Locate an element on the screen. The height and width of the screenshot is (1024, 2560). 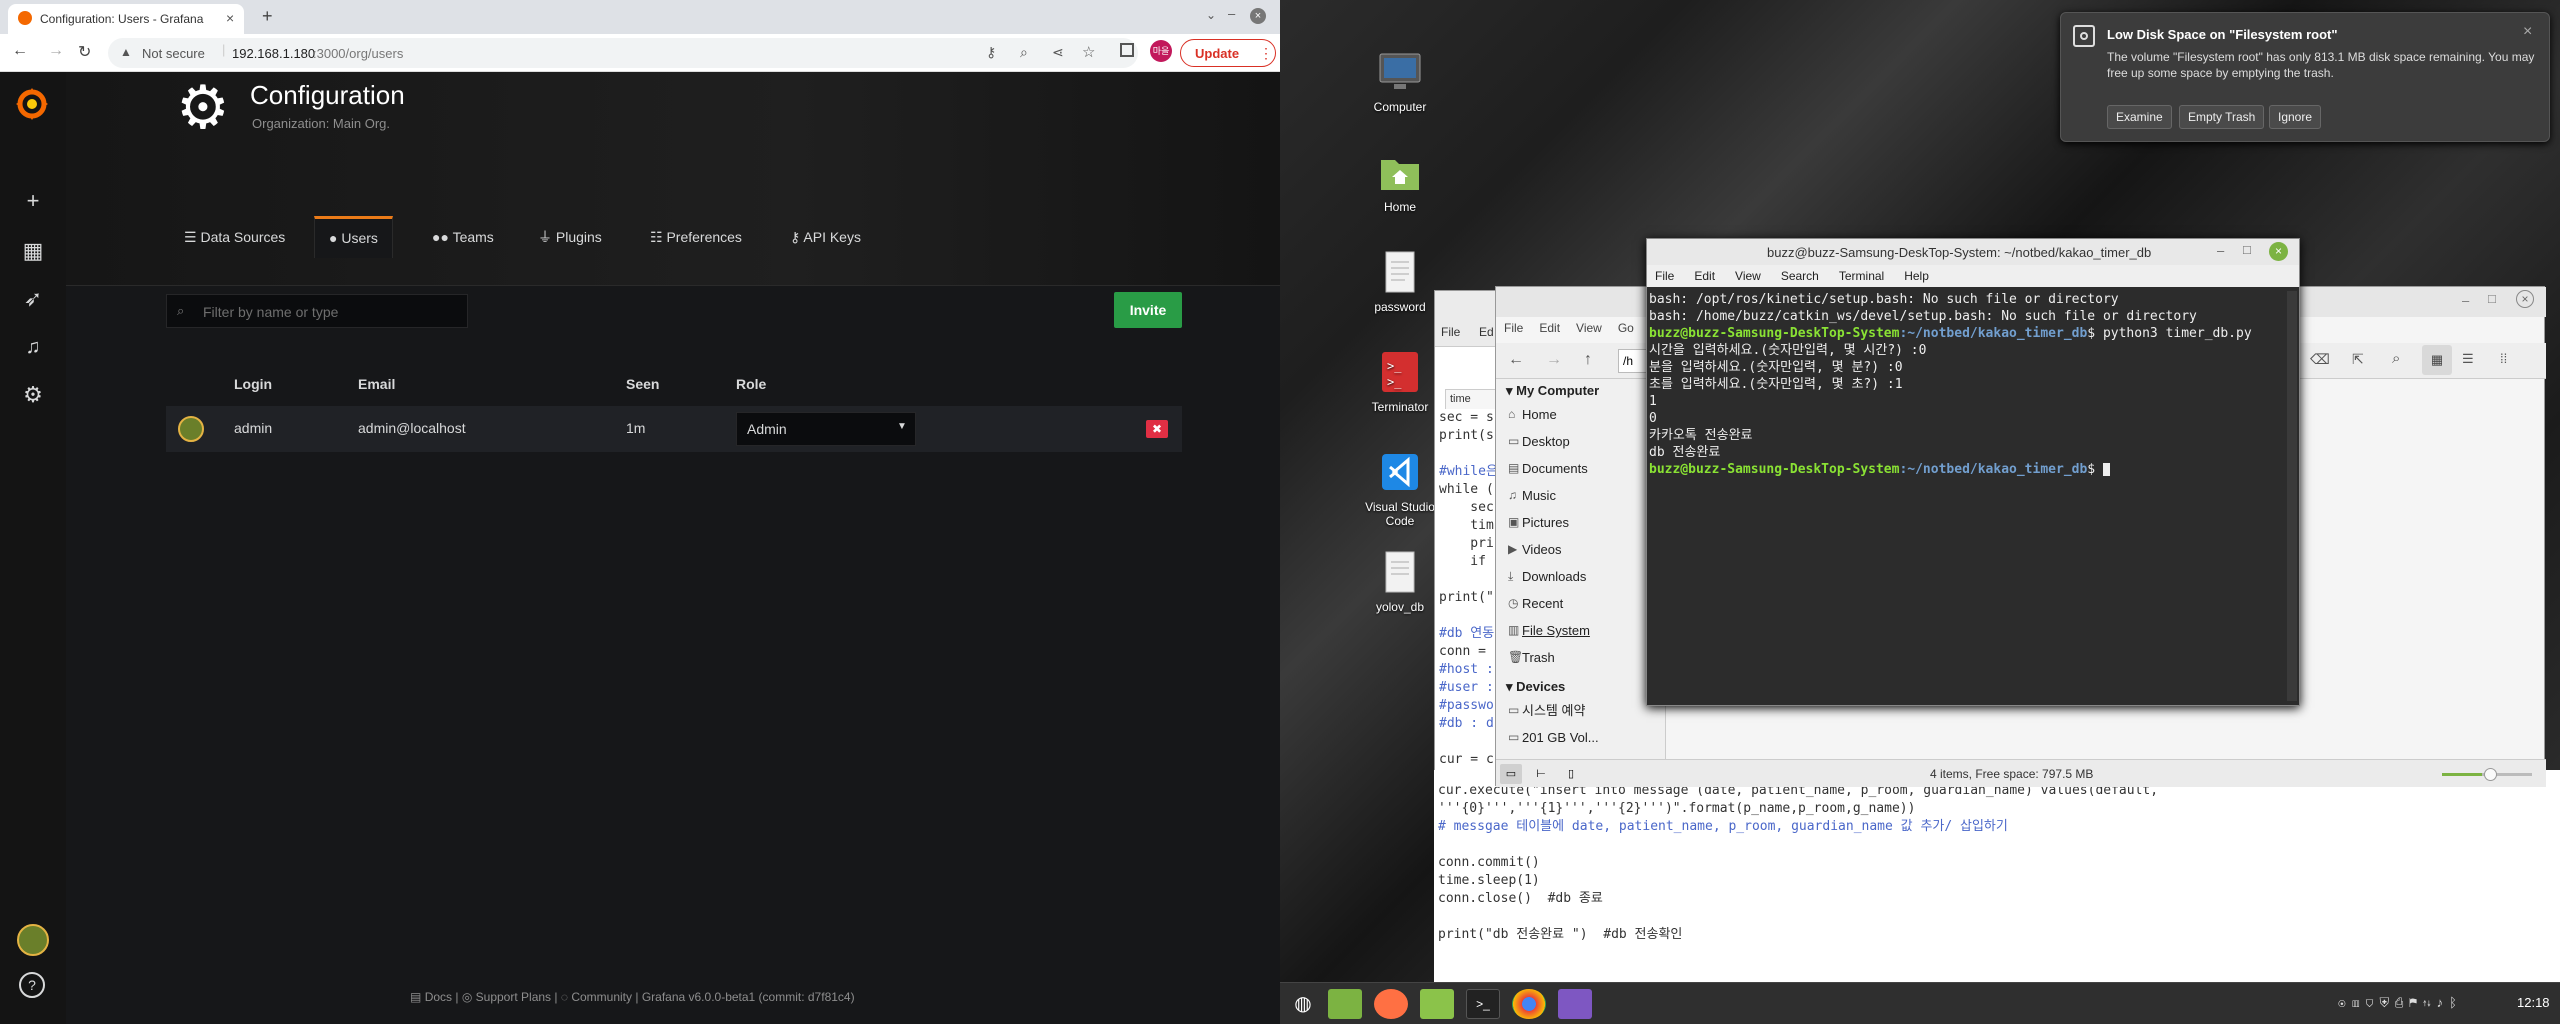
profile-avatar: 마을 is located at coordinates (1161, 51).